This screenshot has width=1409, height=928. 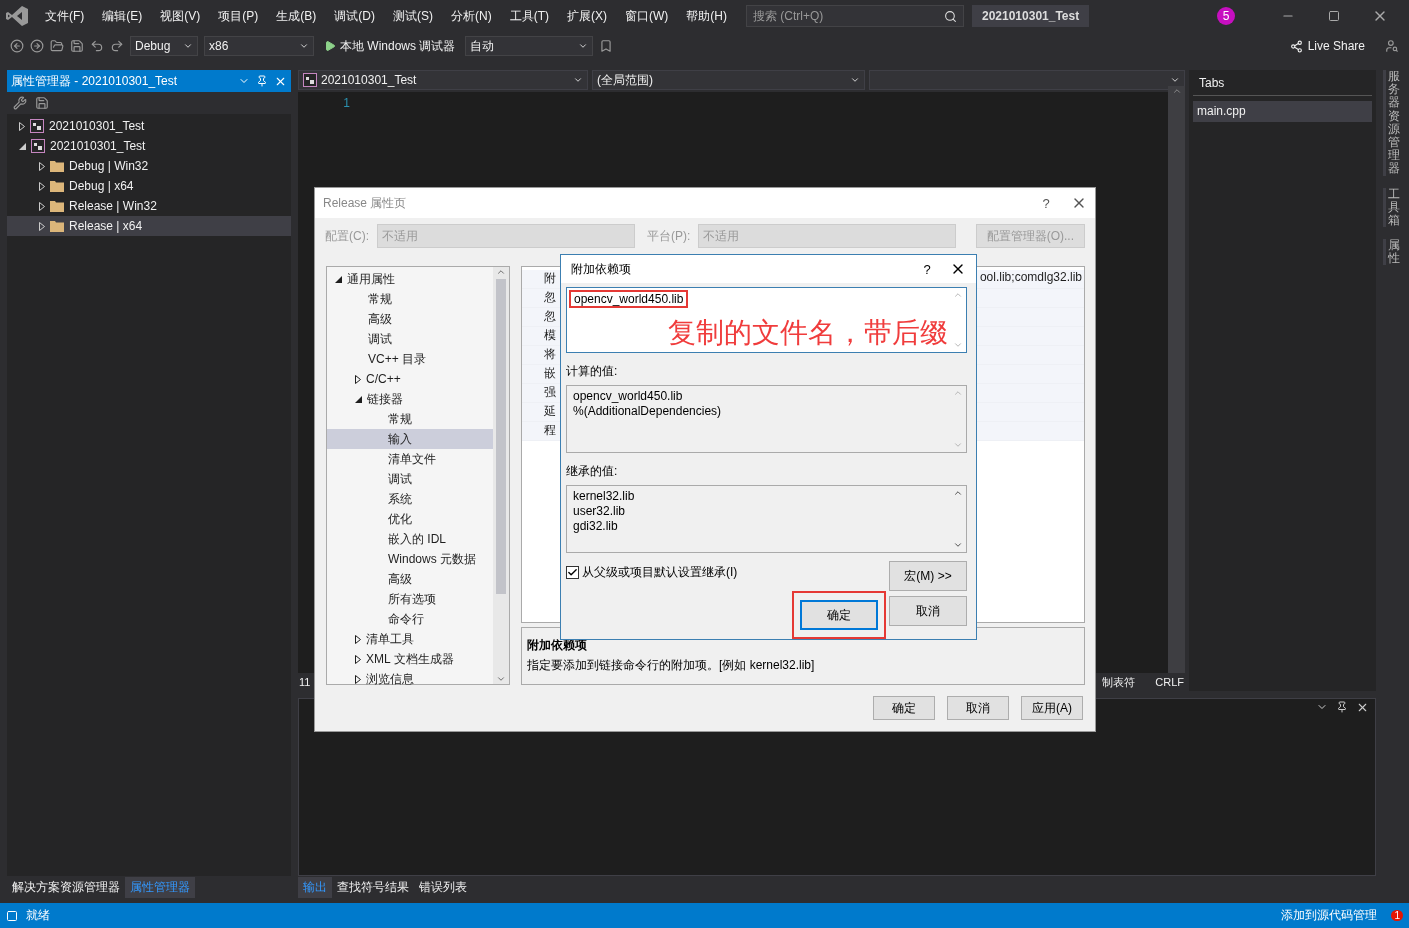 I want to click on ok-button: 确定, so click(x=839, y=615).